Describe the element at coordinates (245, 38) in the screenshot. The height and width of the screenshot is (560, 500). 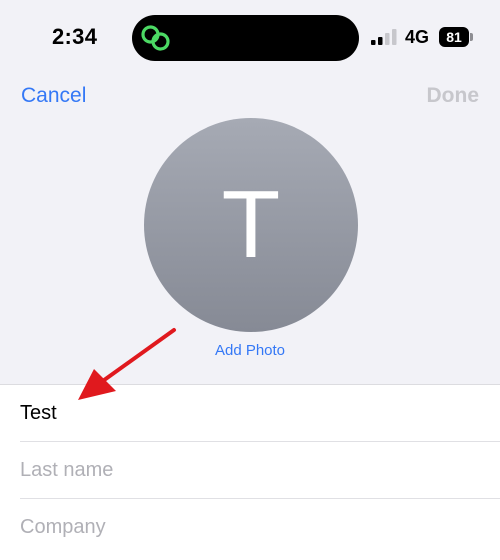
I see `dynamic-island` at that location.